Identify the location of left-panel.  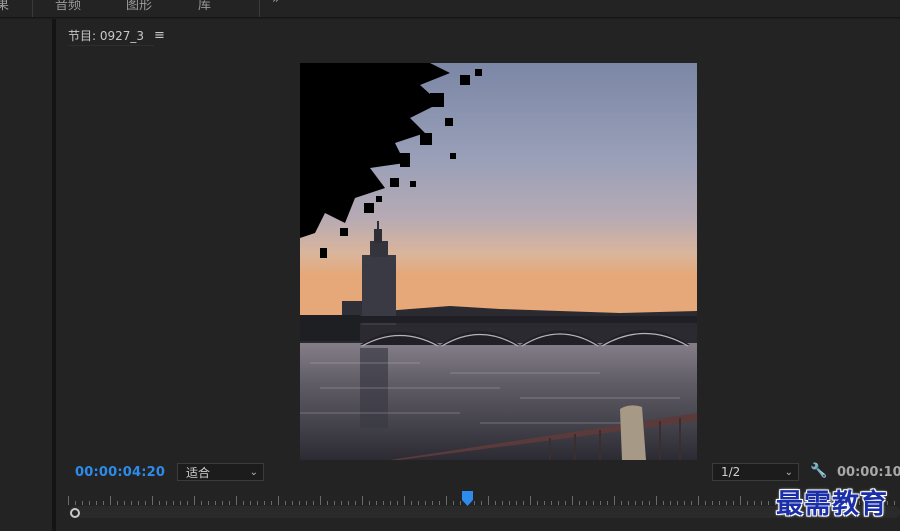
(26, 275).